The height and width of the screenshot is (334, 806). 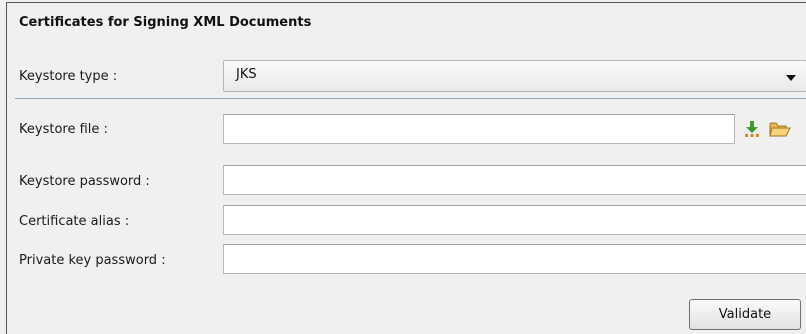 What do you see at coordinates (752, 129) in the screenshot?
I see `download-icon` at bounding box center [752, 129].